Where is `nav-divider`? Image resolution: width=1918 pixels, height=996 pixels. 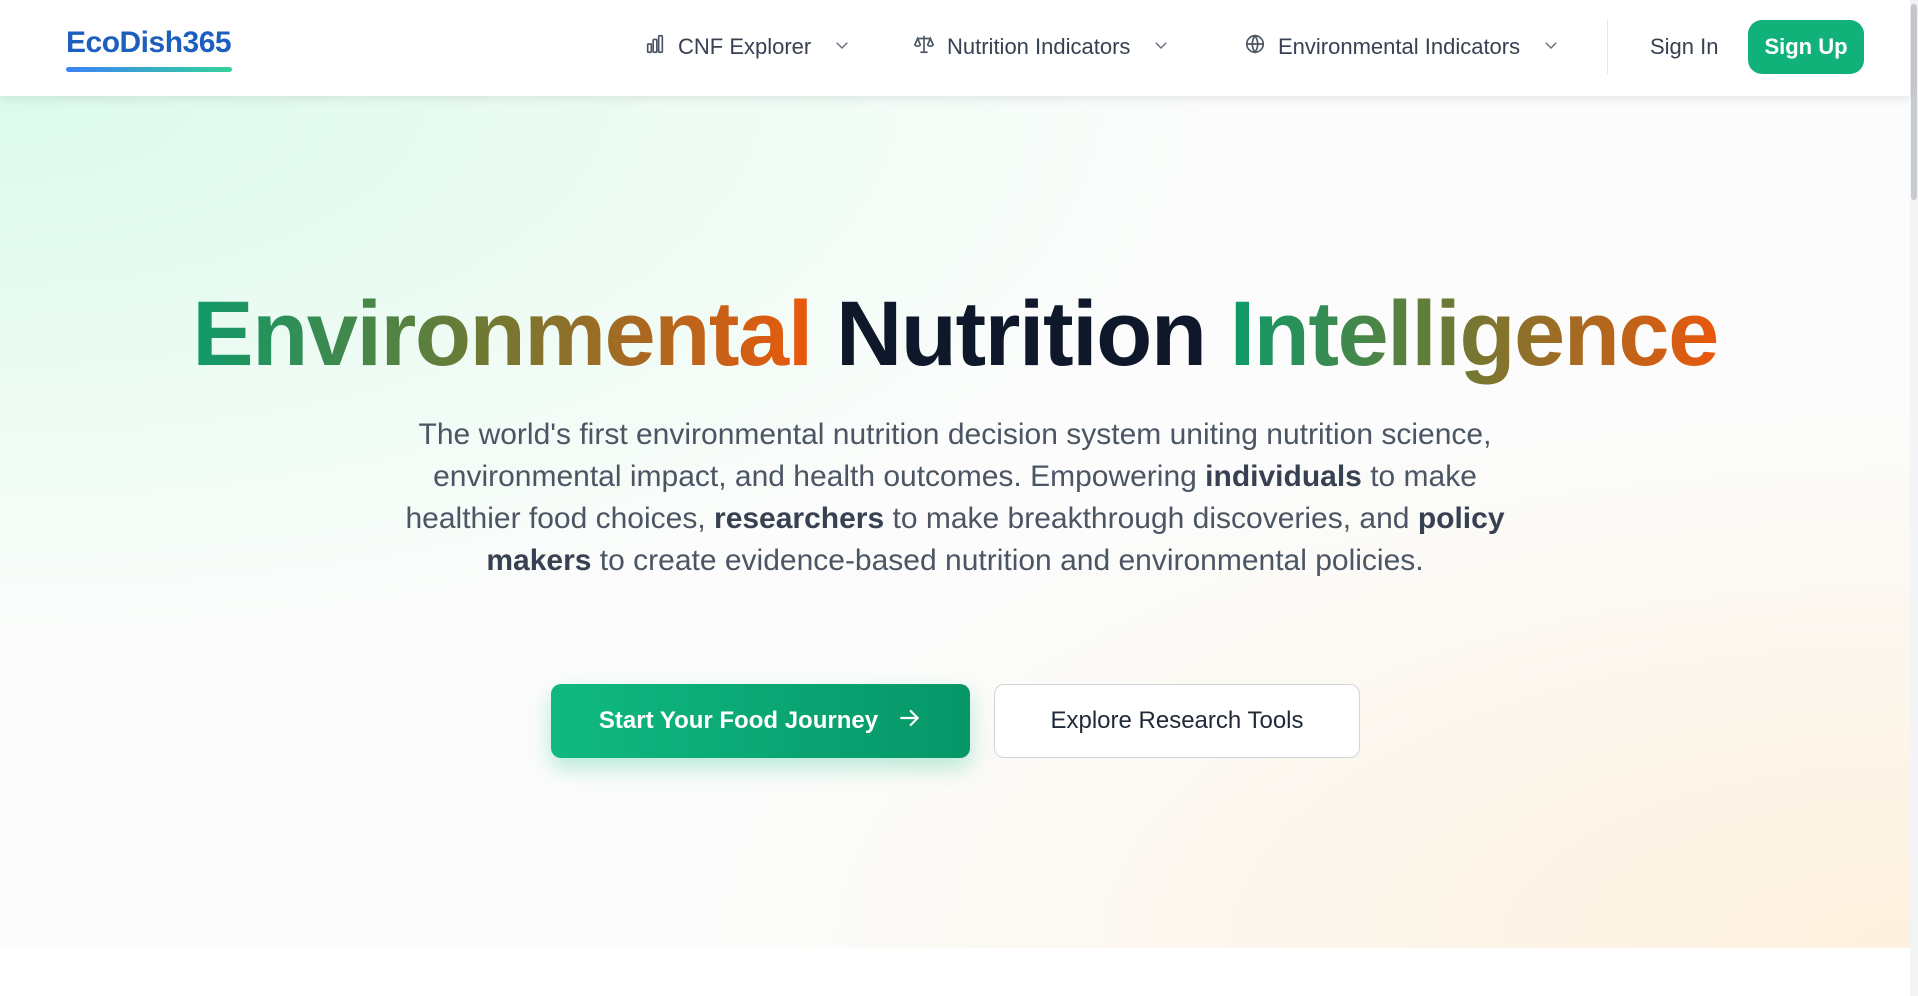 nav-divider is located at coordinates (1607, 47).